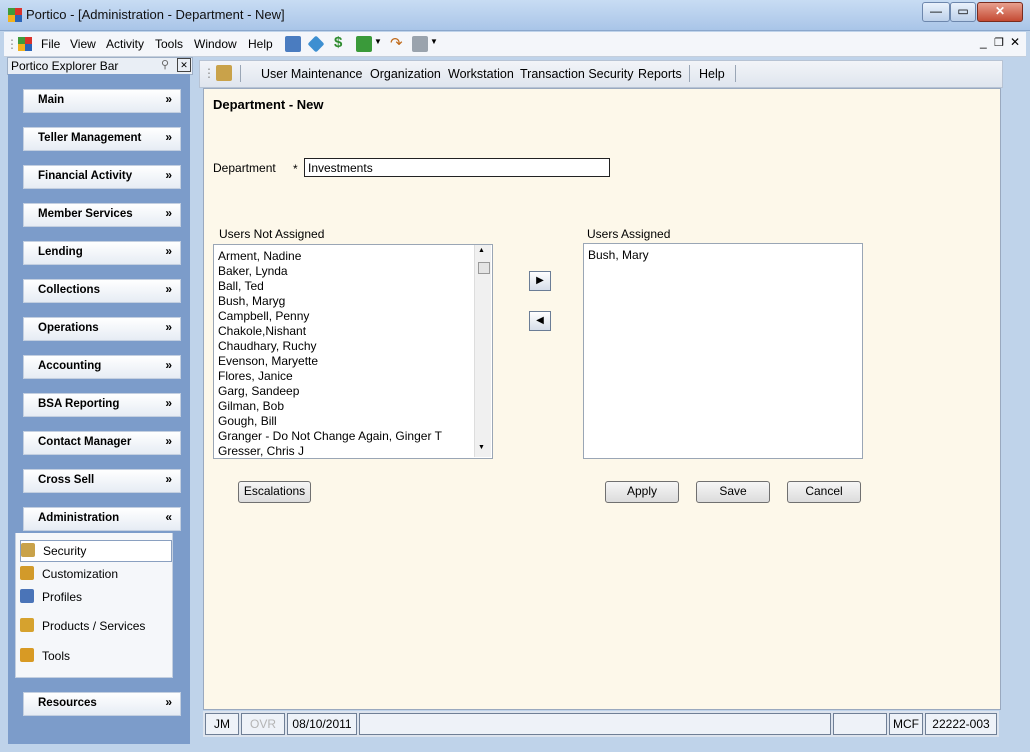  Describe the element at coordinates (95, 597) in the screenshot. I see `admin-item-profiles: Profiles` at that location.